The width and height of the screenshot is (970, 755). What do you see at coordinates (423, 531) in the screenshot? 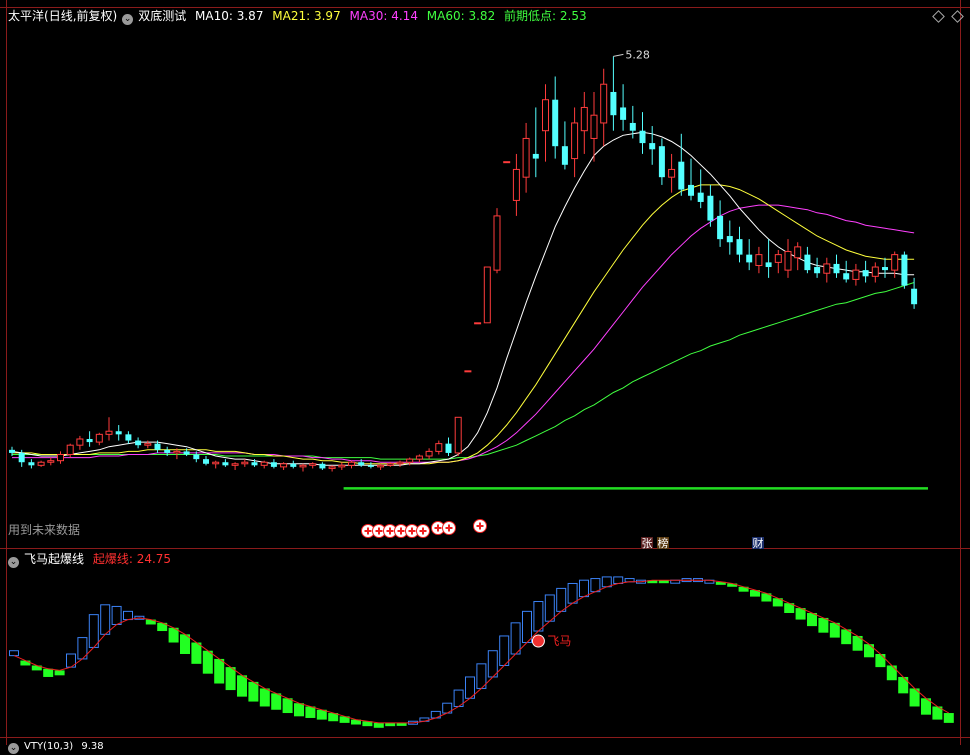
I see `buy-signal-marker` at bounding box center [423, 531].